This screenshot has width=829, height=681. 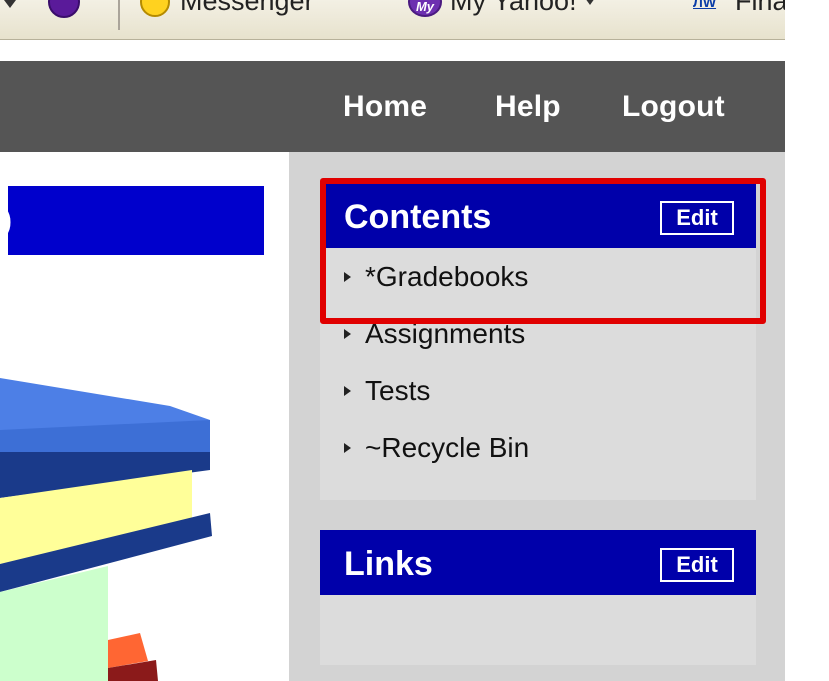 I want to click on list-item-assignments: Assignments, so click(x=538, y=333).